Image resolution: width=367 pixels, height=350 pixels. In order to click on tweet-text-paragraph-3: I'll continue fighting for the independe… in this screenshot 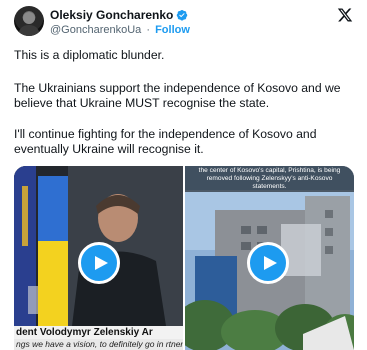, I will do `click(165, 141)`.